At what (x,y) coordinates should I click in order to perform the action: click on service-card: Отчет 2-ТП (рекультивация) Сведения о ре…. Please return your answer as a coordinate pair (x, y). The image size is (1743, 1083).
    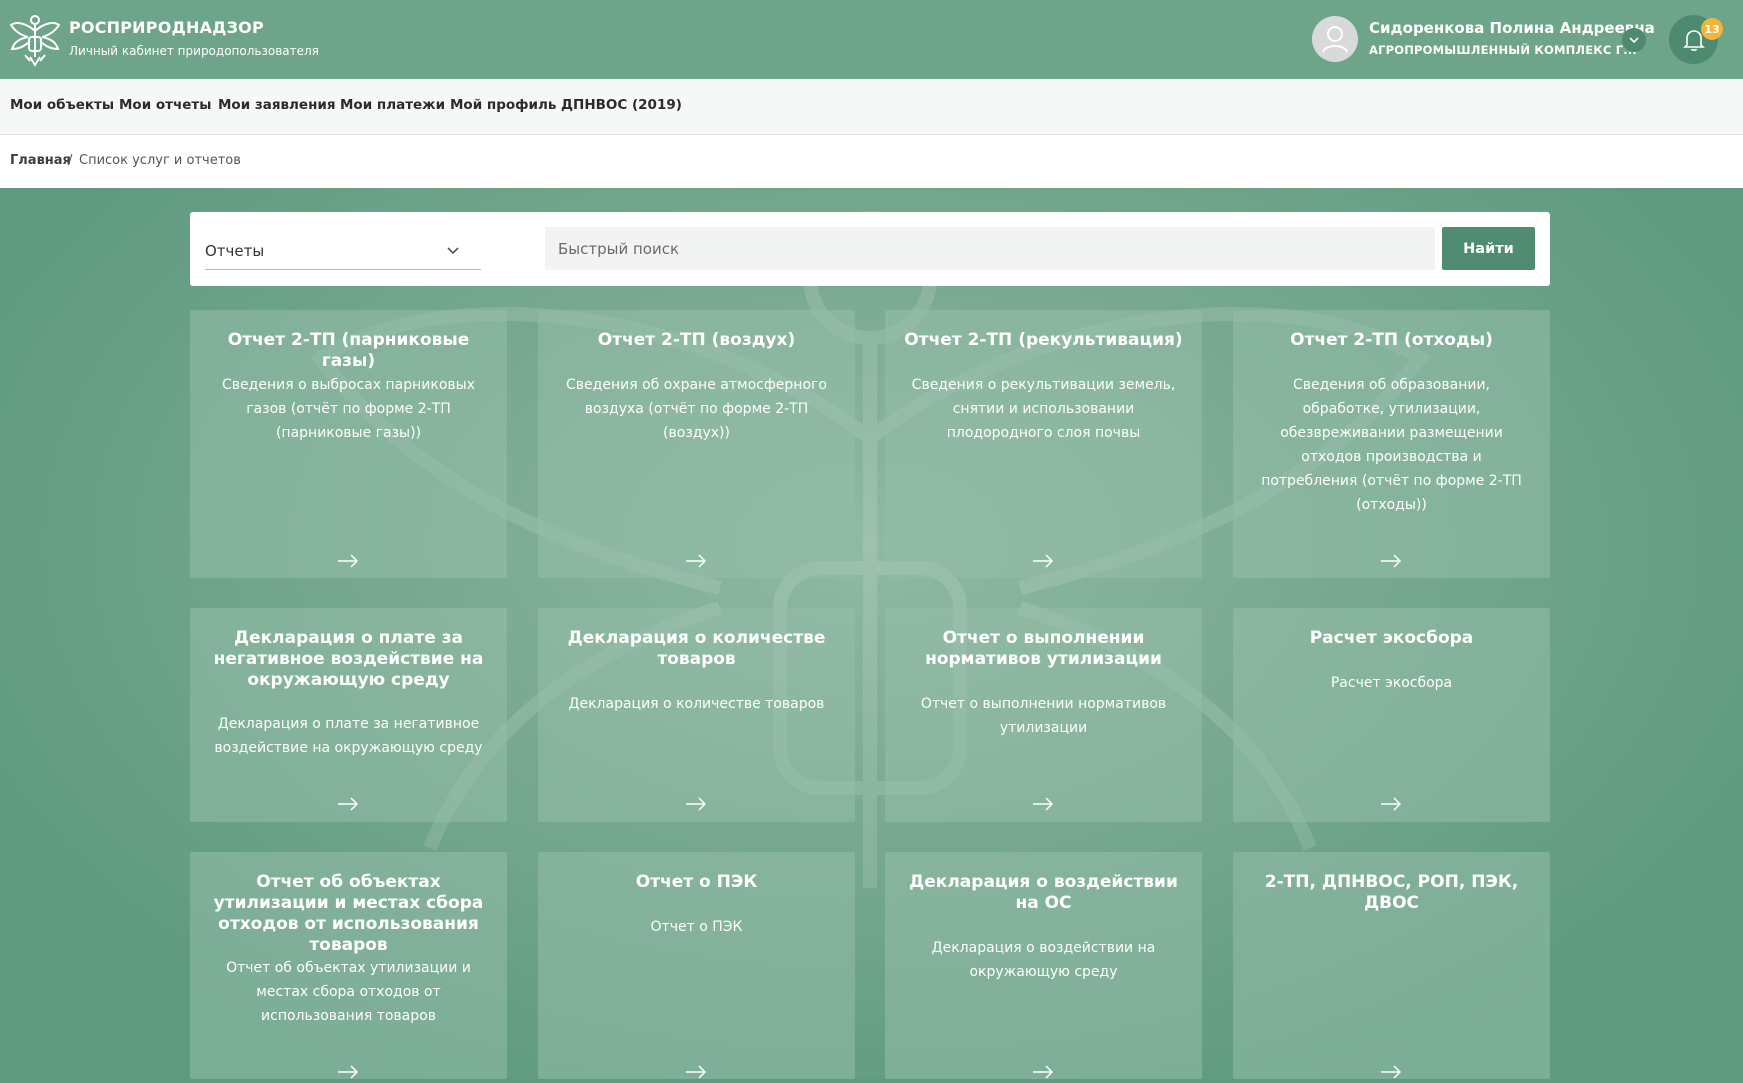
    Looking at the image, I should click on (1043, 444).